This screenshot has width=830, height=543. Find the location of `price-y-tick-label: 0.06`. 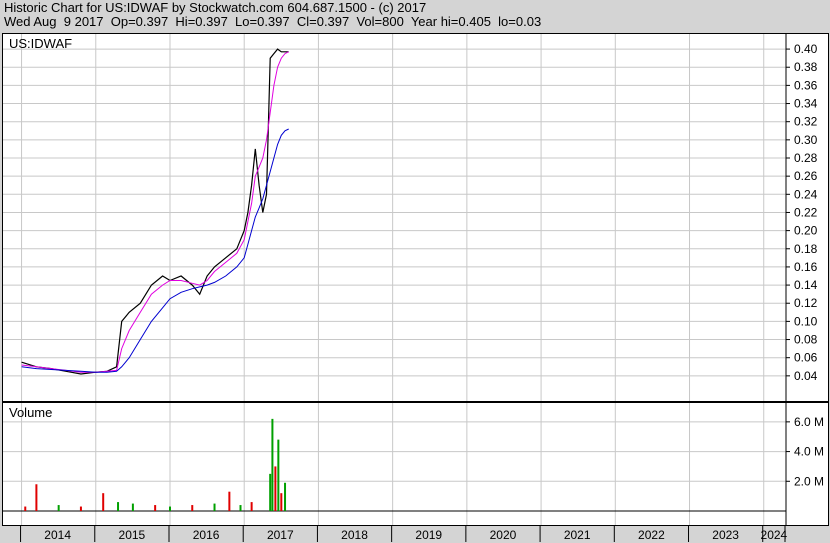

price-y-tick-label: 0.06 is located at coordinates (806, 358).